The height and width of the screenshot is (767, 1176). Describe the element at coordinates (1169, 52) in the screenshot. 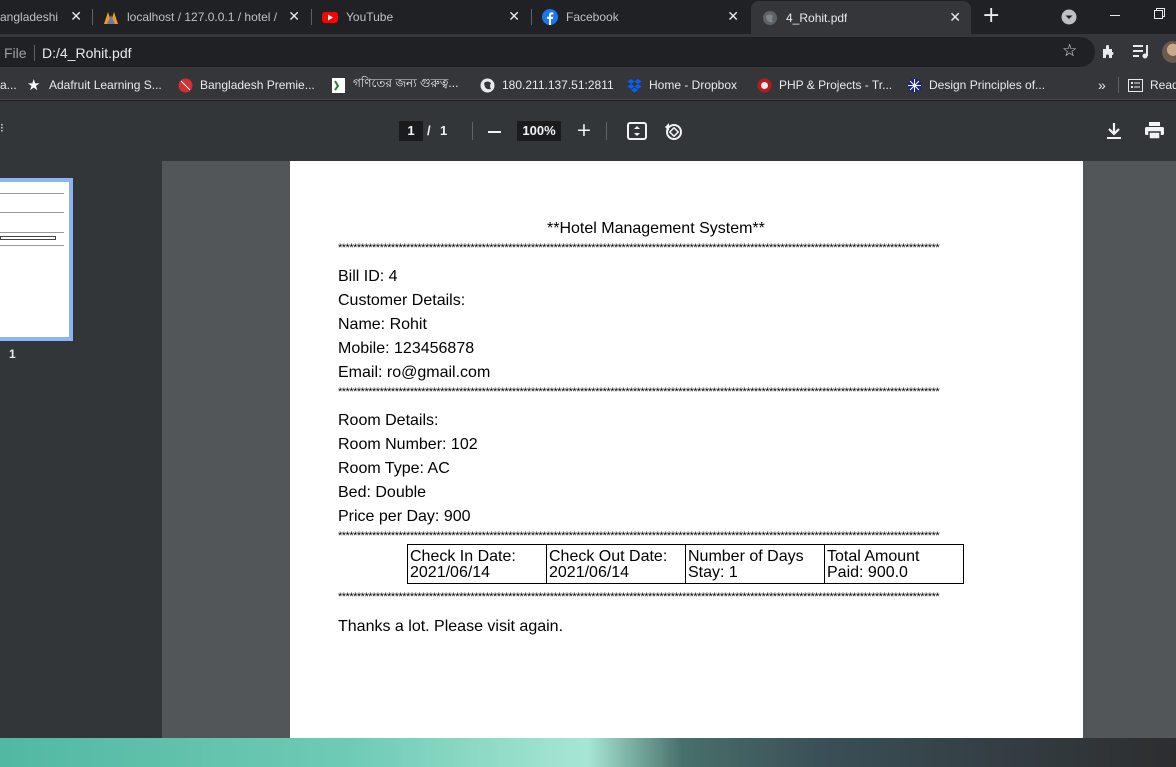

I see `avatar` at that location.